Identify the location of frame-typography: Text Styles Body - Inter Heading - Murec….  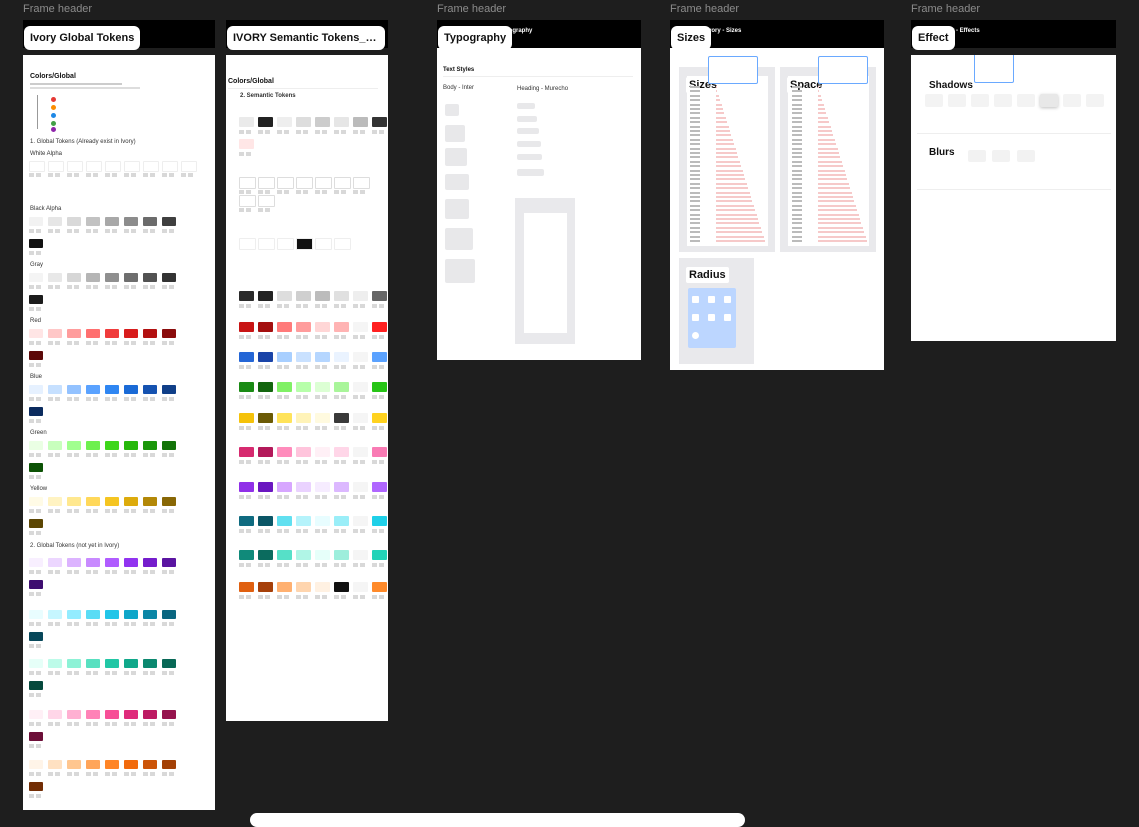
(539, 204).